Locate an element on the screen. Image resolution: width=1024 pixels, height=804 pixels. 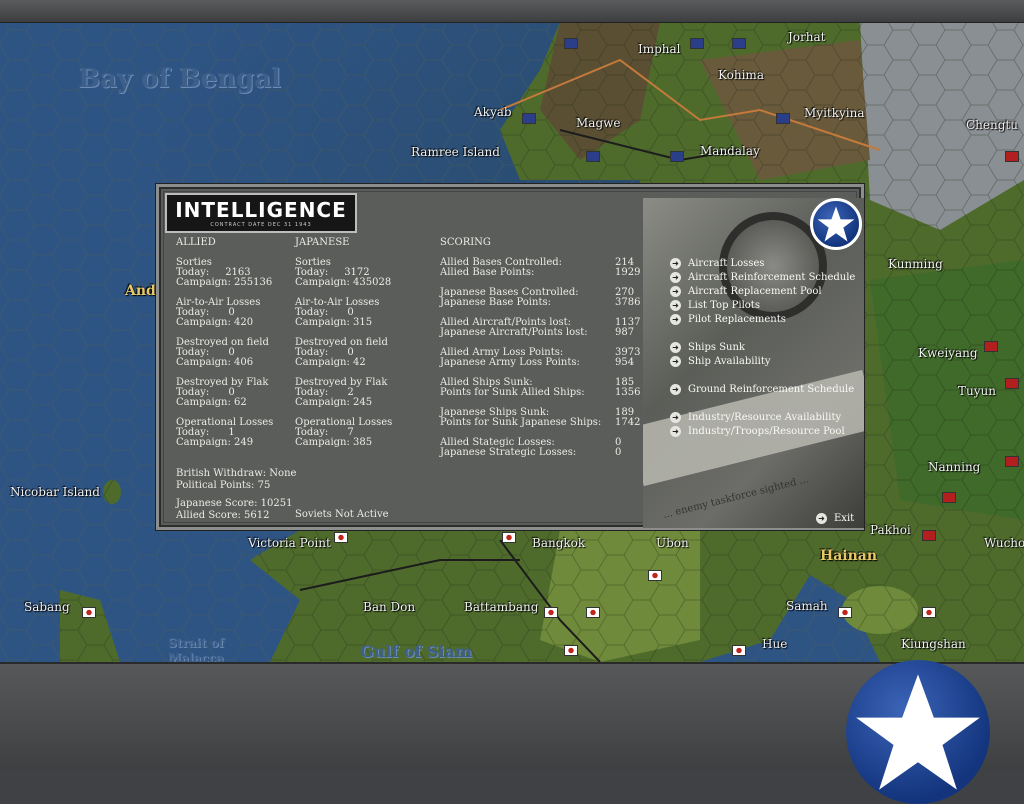
menu-industry-troops-resource-pool: ➜ Industry/Troops/Resource Pool is located at coordinates (757, 431).